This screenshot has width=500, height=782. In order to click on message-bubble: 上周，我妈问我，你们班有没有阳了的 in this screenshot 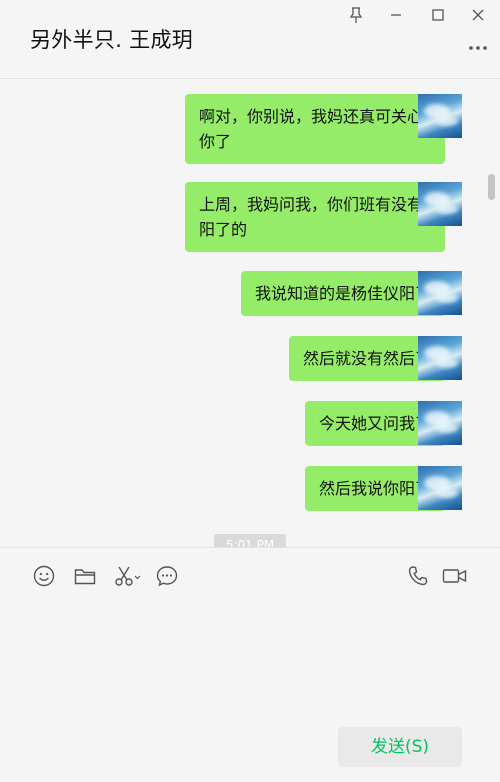, I will do `click(318, 217)`.